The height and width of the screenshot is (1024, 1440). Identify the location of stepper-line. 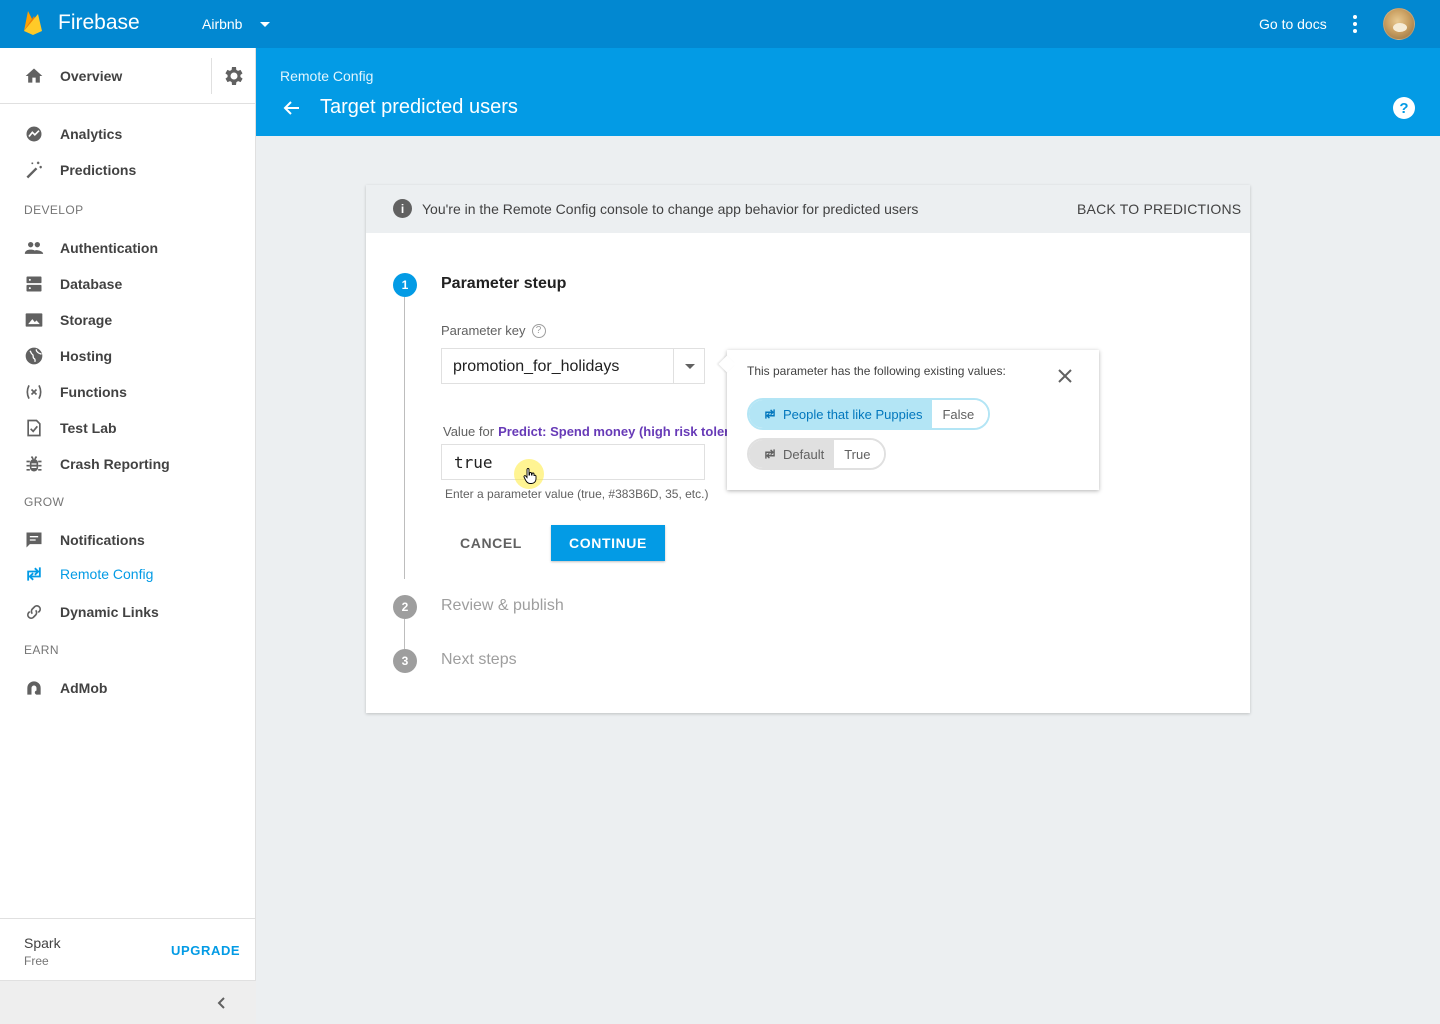
(404, 634).